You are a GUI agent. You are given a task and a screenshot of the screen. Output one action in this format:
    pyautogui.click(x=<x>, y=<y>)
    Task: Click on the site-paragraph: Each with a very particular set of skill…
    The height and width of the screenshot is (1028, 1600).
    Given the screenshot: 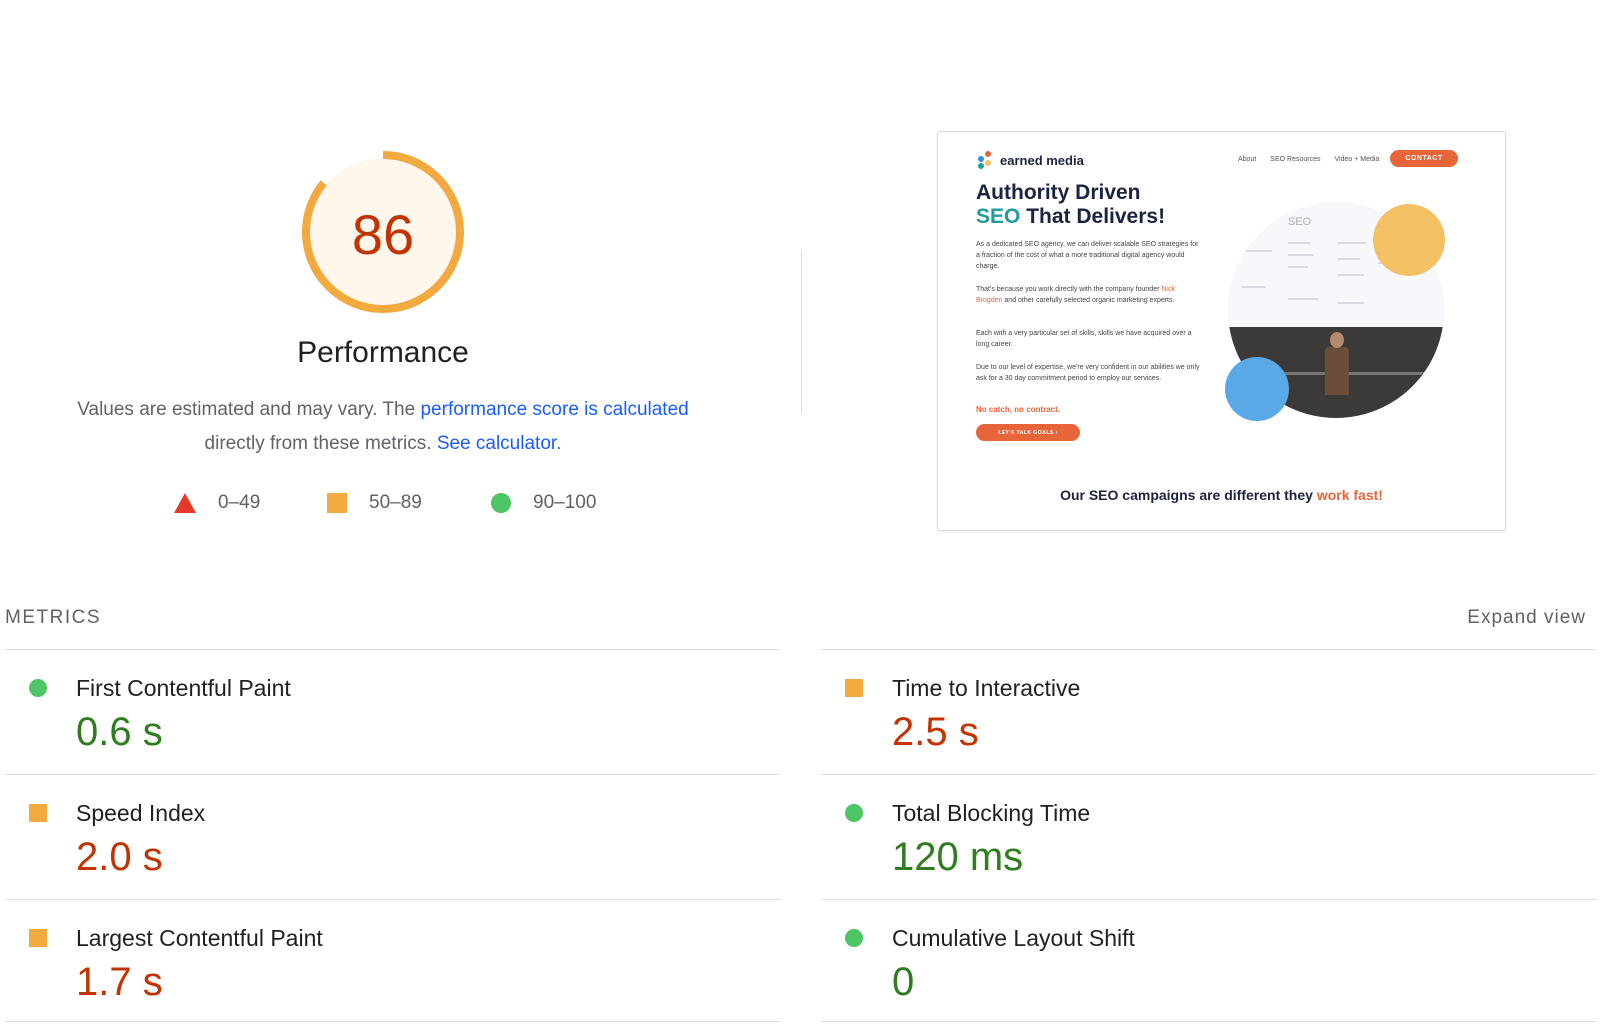 What is the action you would take?
    pyautogui.click(x=1084, y=339)
    